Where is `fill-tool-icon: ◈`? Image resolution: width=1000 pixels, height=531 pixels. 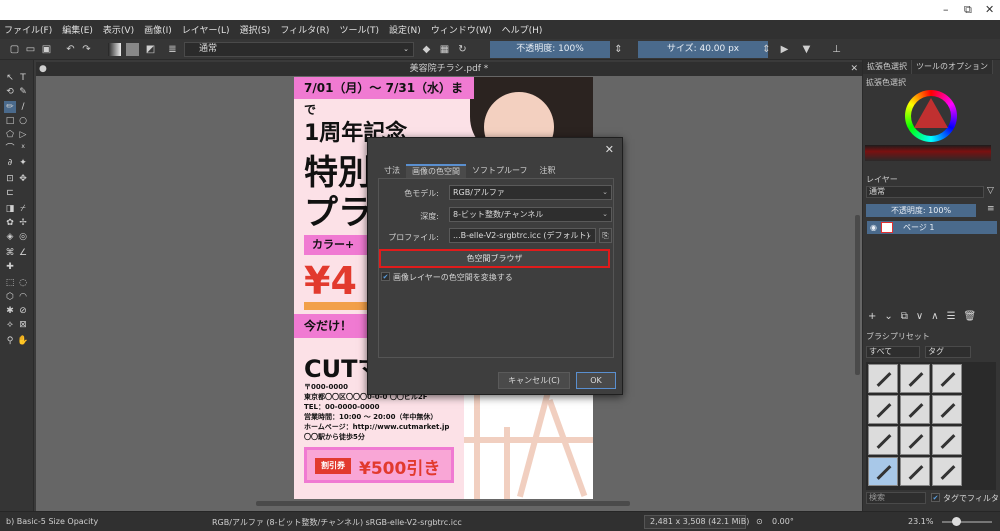 fill-tool-icon: ◈ is located at coordinates (10, 237).